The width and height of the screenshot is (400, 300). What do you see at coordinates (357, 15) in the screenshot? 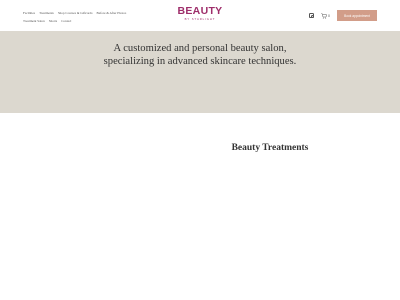
I see `book-appointment-button: Book appointment` at bounding box center [357, 15].